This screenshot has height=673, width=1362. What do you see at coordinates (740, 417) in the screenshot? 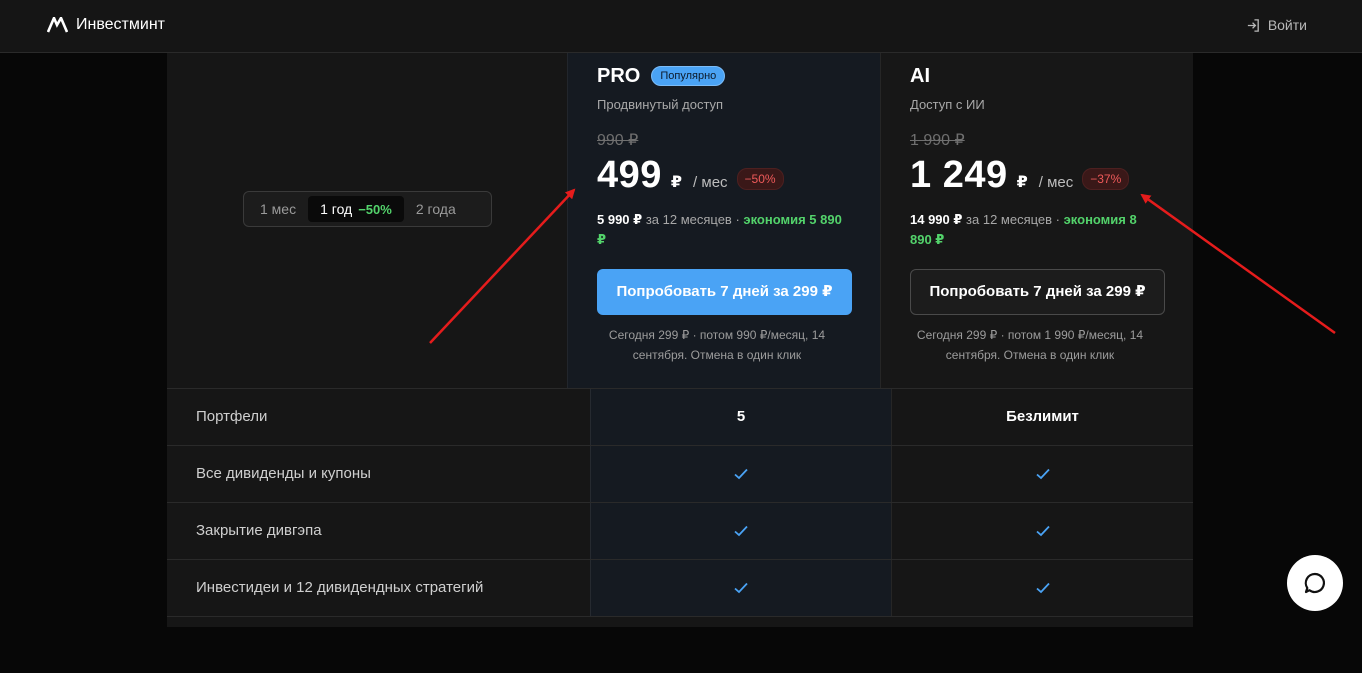
I see `feature-value-pro: 5` at bounding box center [740, 417].